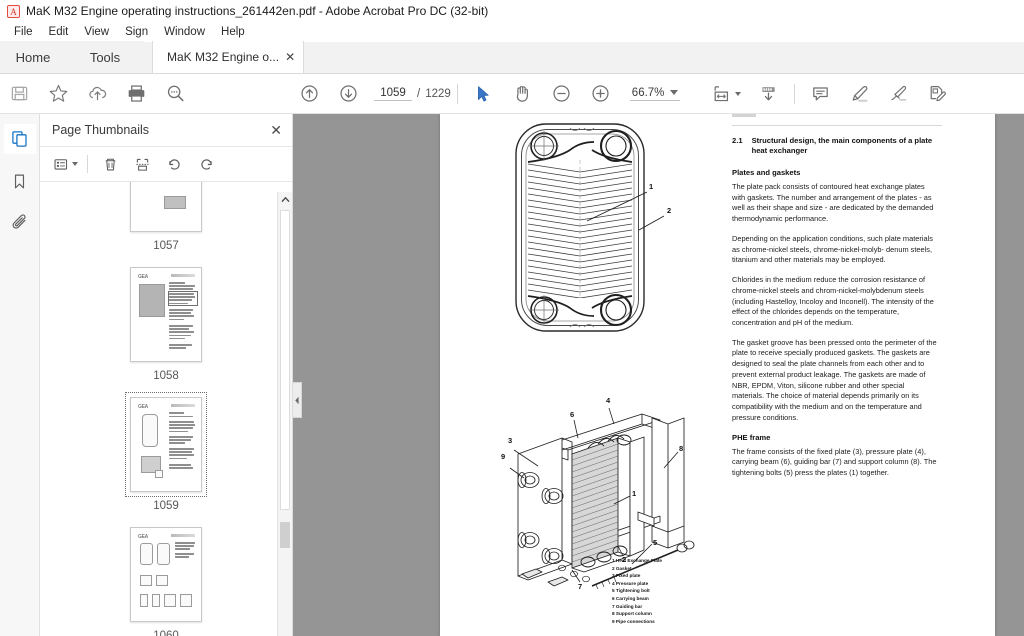  What do you see at coordinates (33, 57) in the screenshot?
I see `tab-home: Home` at bounding box center [33, 57].